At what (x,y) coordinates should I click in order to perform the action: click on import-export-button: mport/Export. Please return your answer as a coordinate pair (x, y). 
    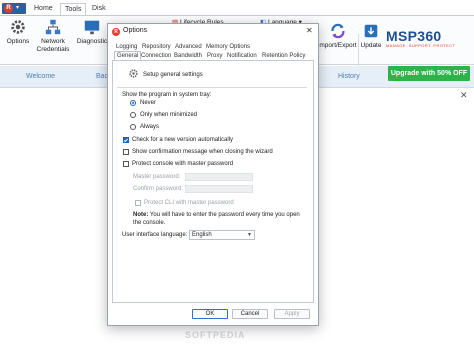
    Looking at the image, I should click on (338, 36).